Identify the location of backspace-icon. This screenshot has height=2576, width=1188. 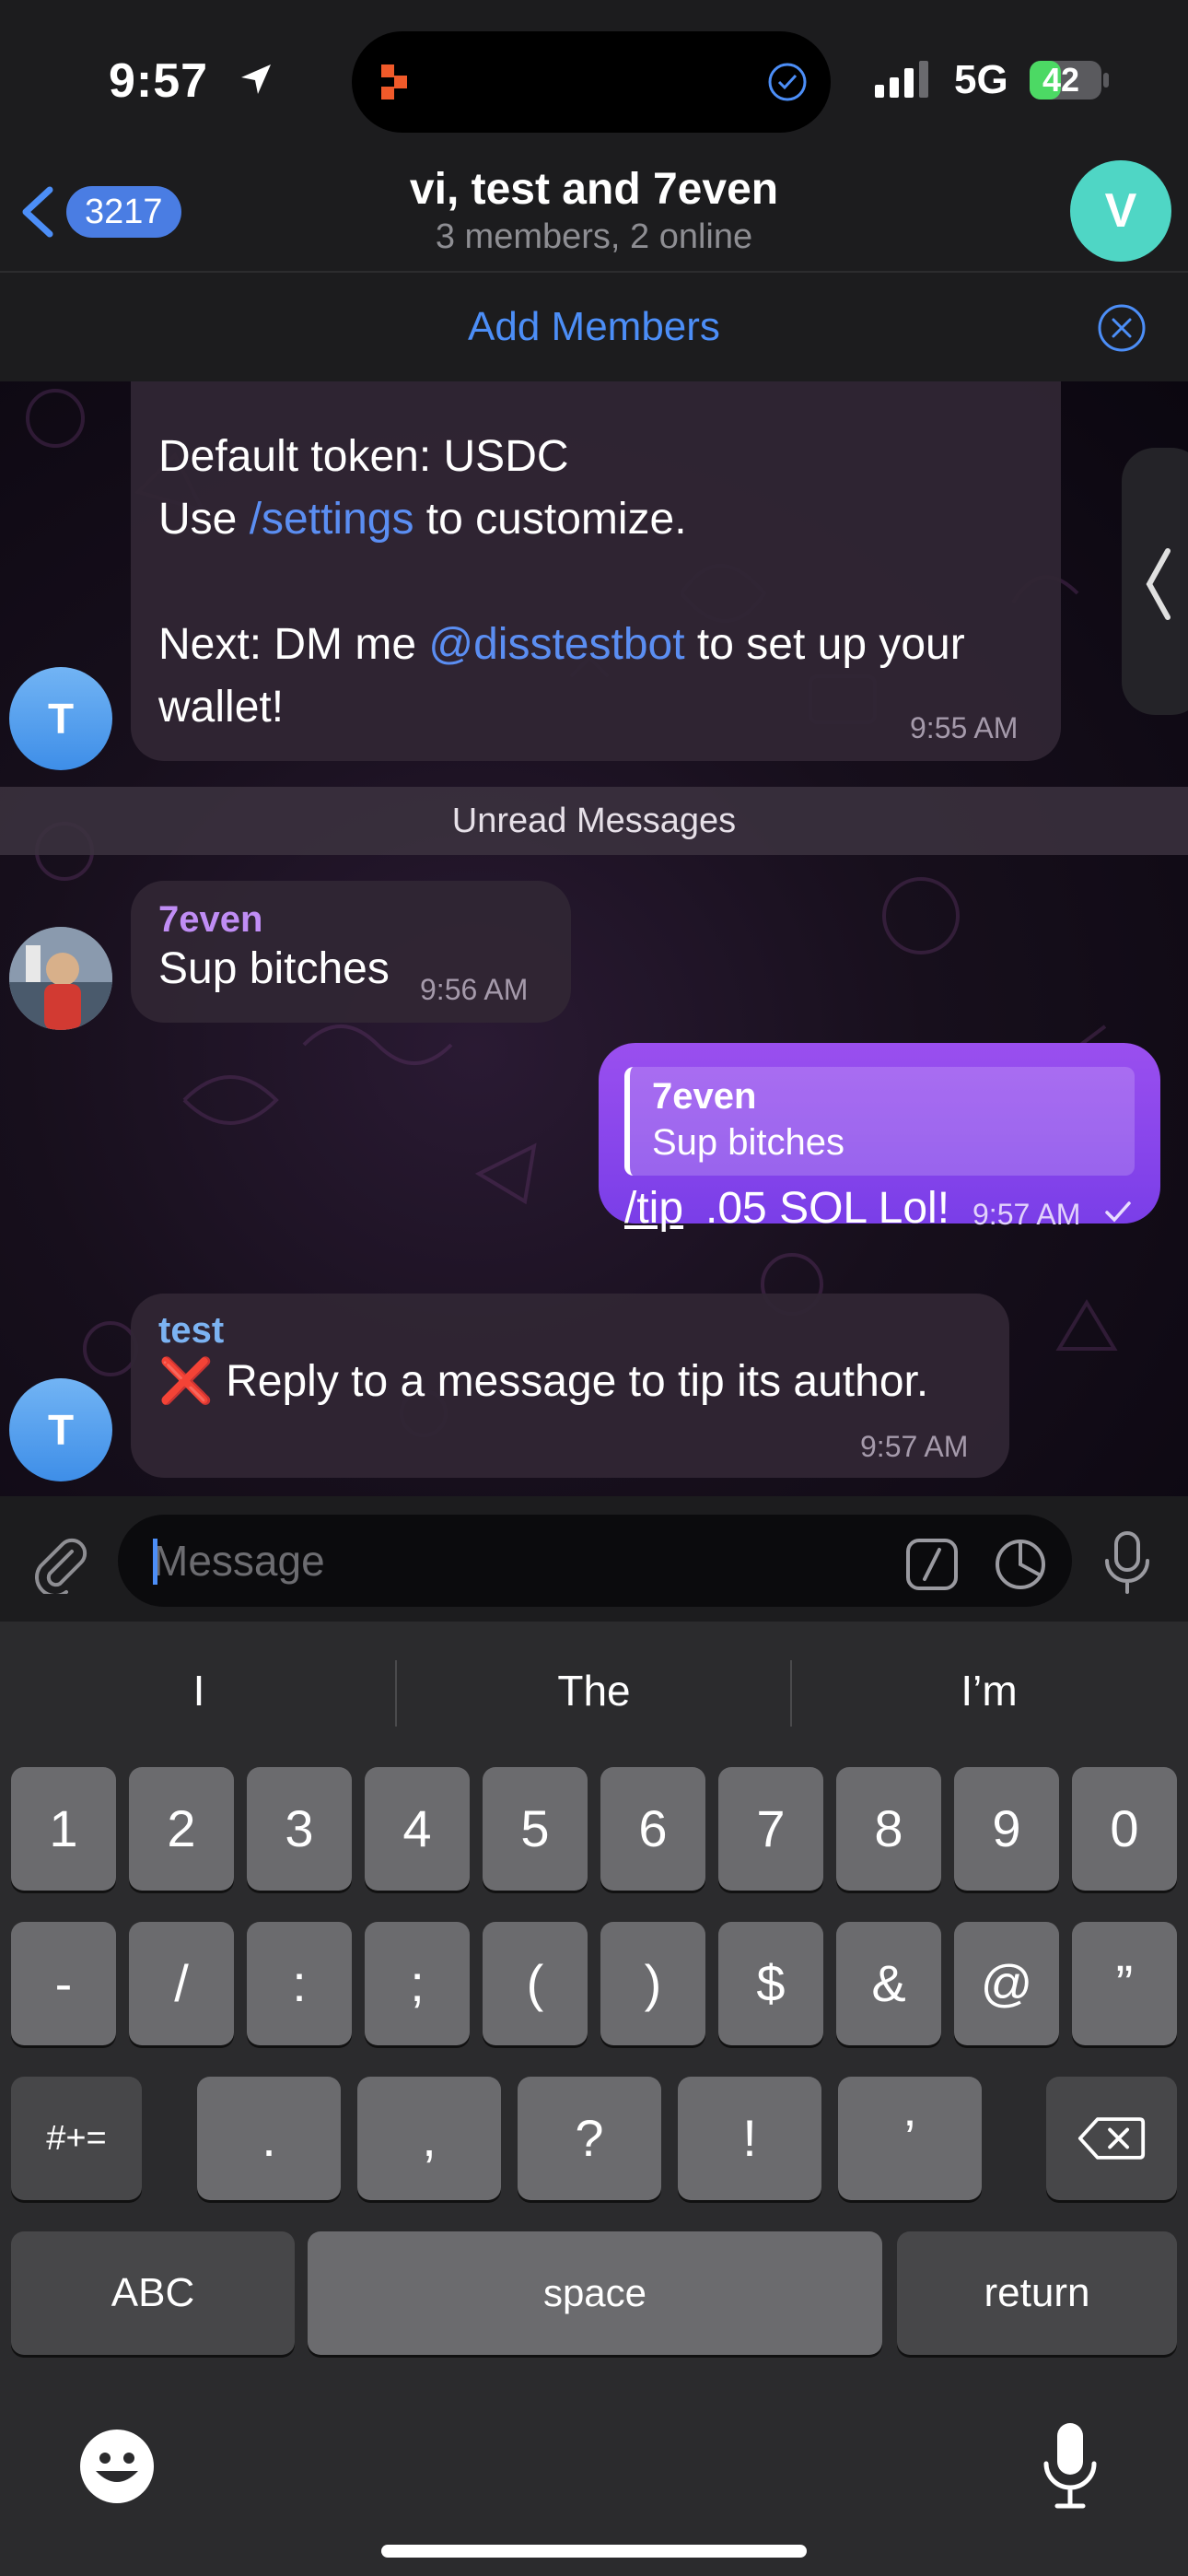
(1111, 2138).